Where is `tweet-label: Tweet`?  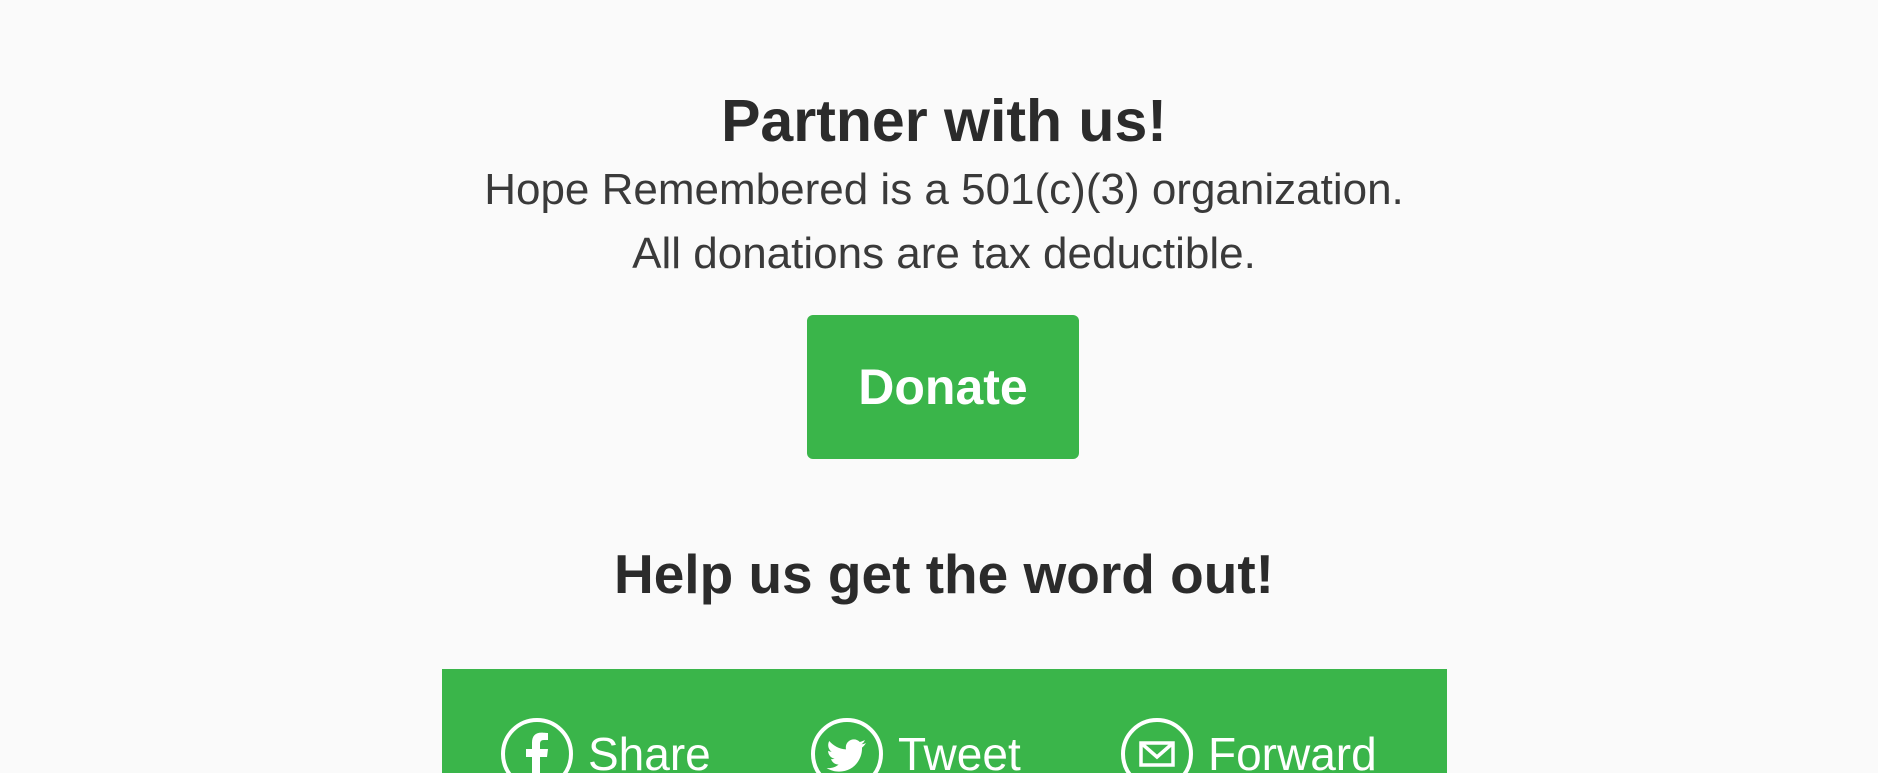
tweet-label: Tweet is located at coordinates (959, 750).